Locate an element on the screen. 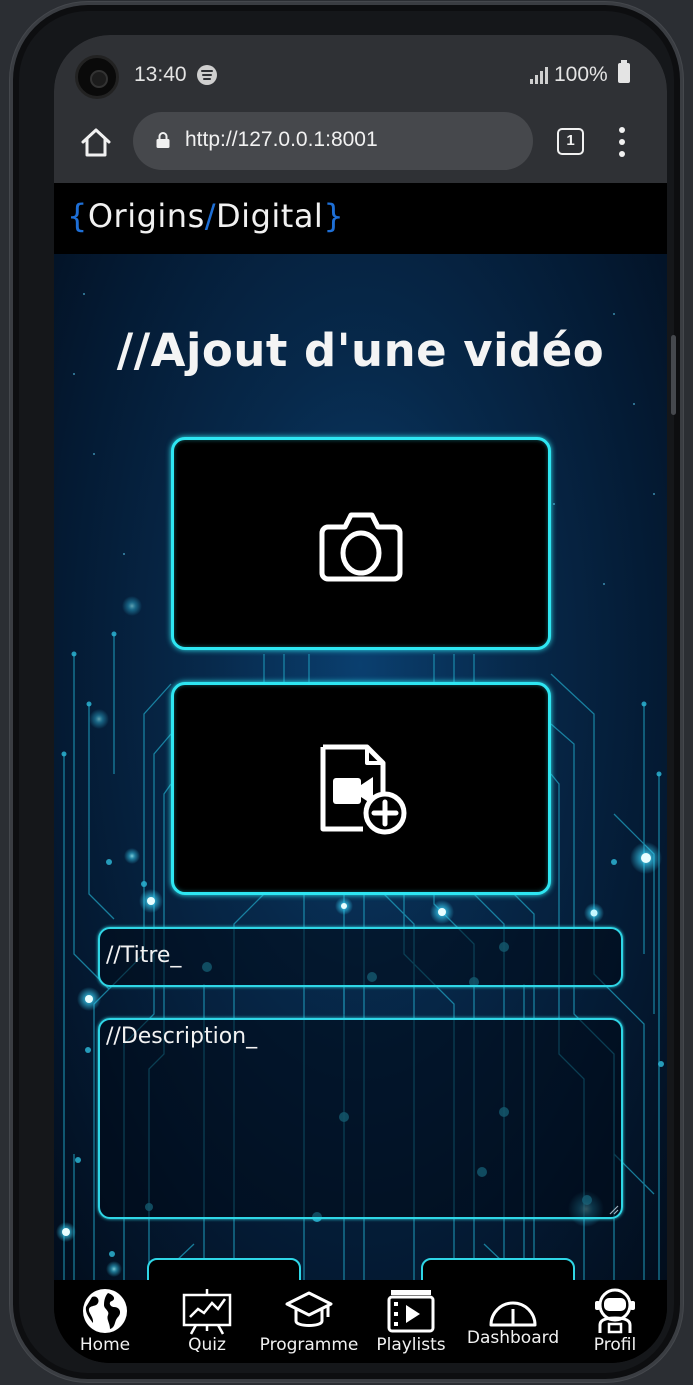  browser-toolbar: http://127.0.0.1:8001 1 is located at coordinates (360, 145).